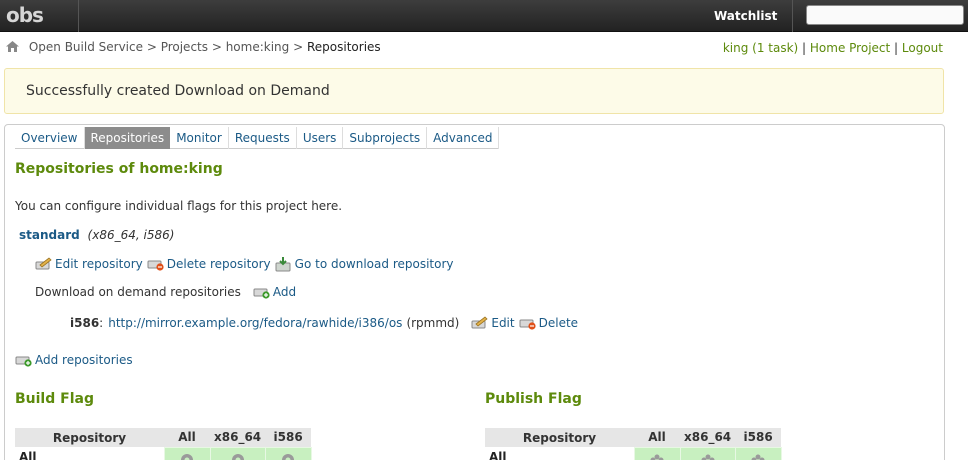 The image size is (968, 460). I want to click on breadcrumb-item-projects: Projects, so click(184, 47).